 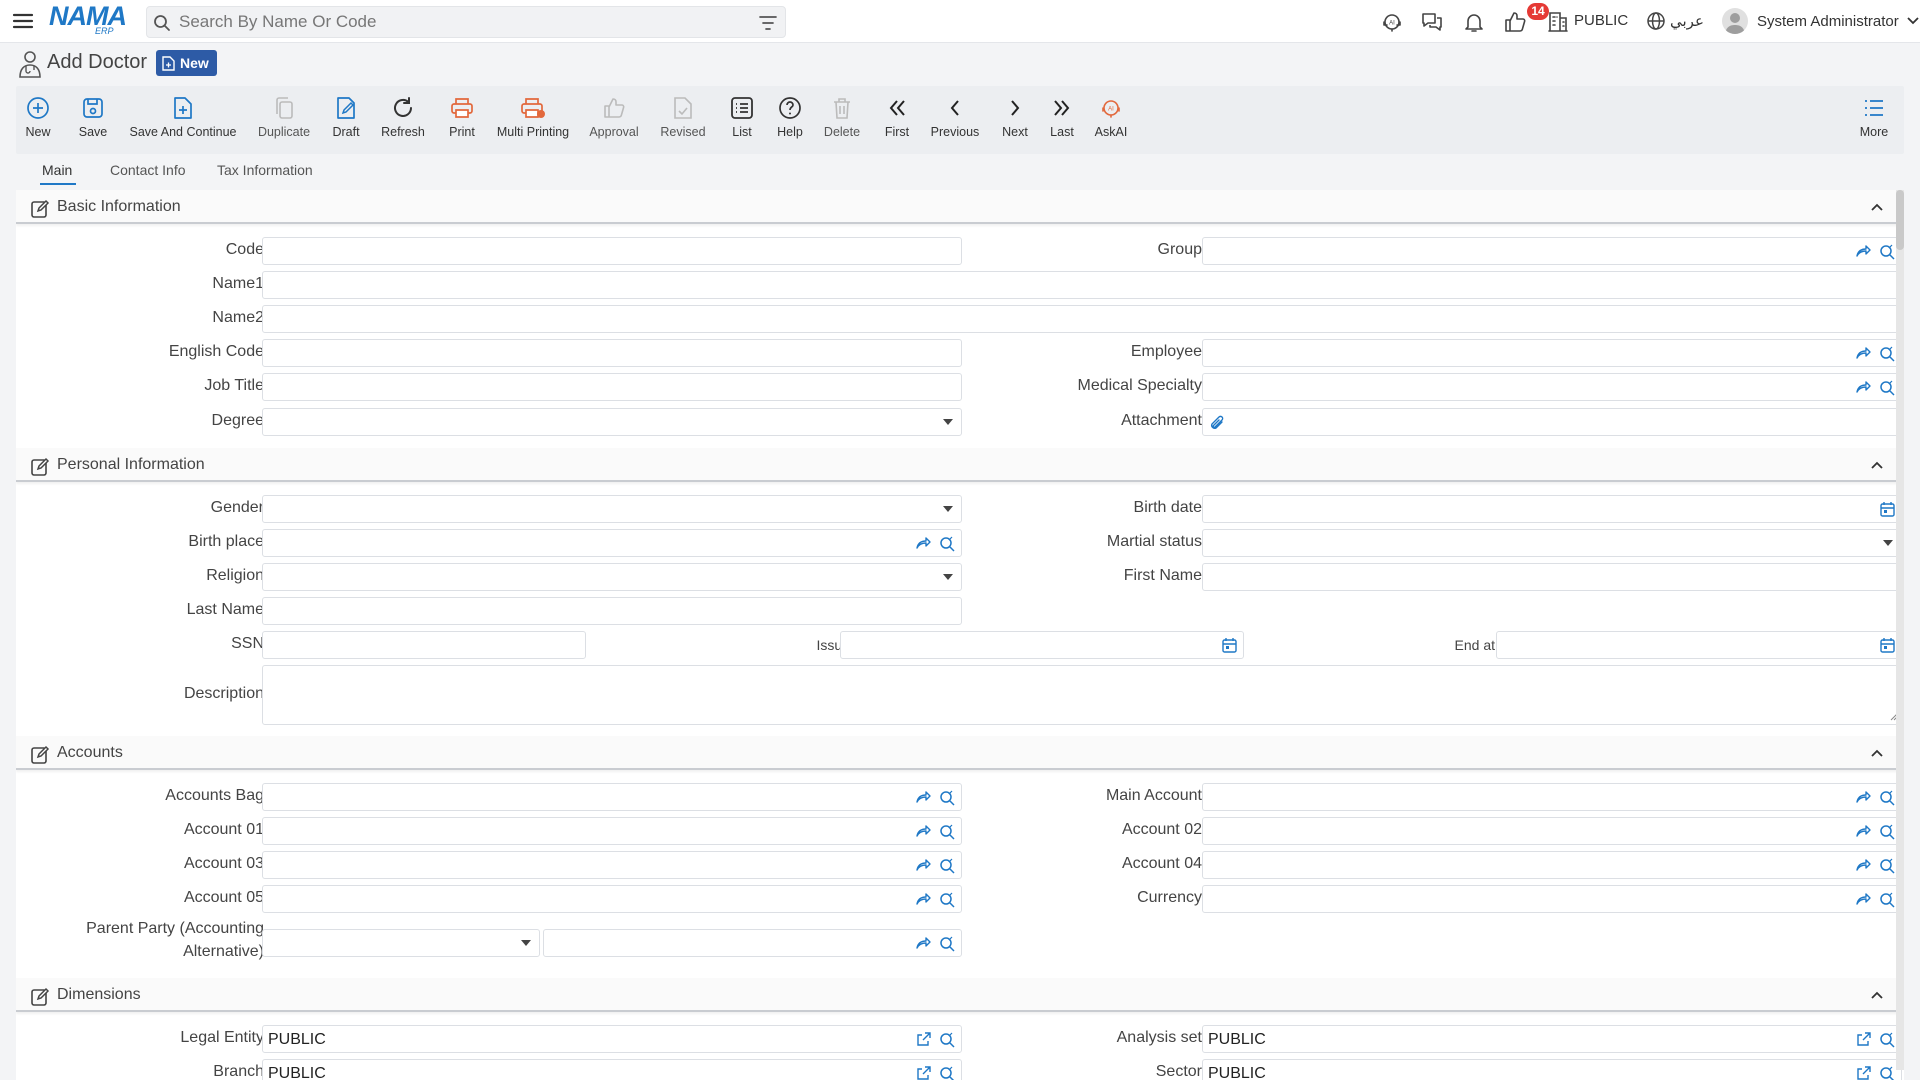 I want to click on tab-contact-info: Contact Info, so click(x=148, y=170).